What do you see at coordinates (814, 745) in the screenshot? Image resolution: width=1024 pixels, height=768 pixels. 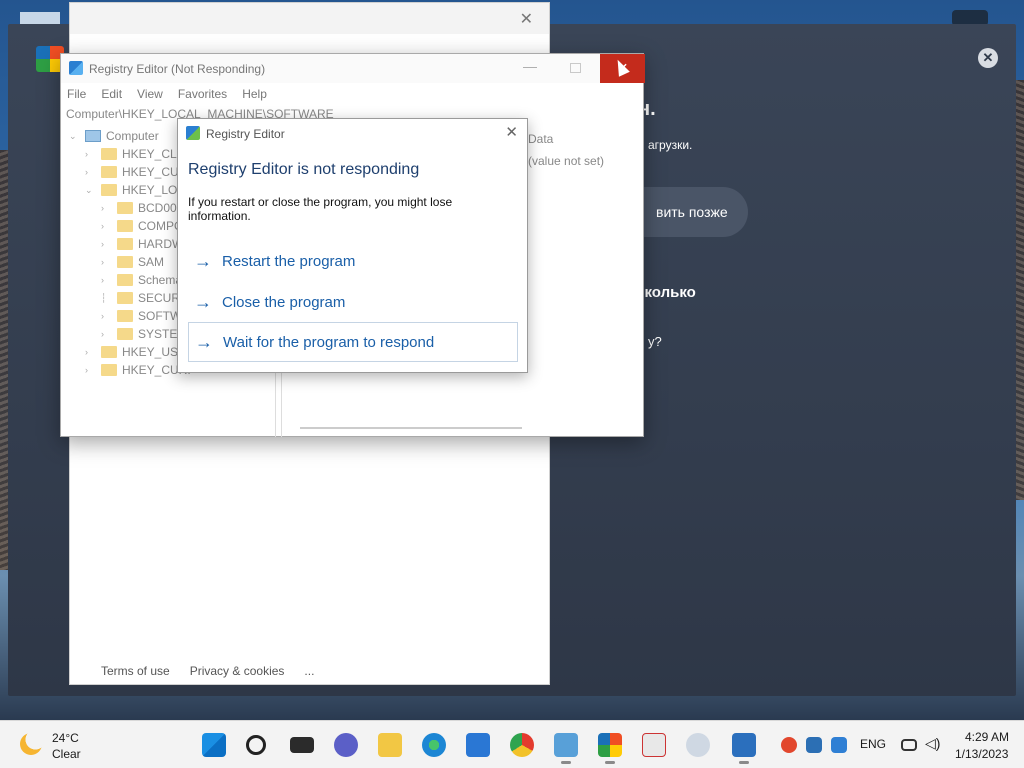 I see `tray-shield-icon` at bounding box center [814, 745].